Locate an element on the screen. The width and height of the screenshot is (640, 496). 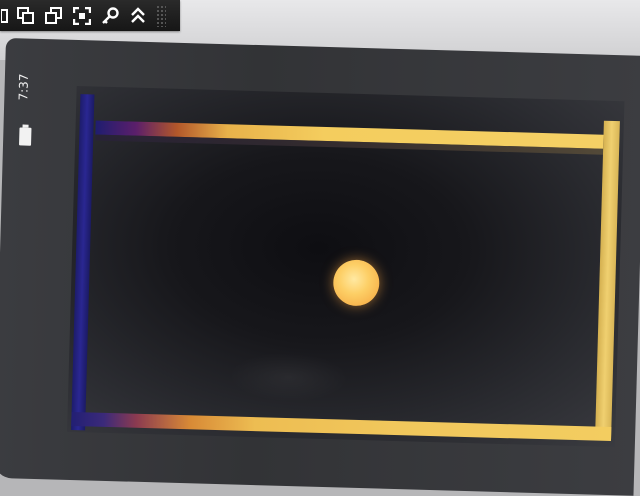
key-icon is located at coordinates (110, 16).